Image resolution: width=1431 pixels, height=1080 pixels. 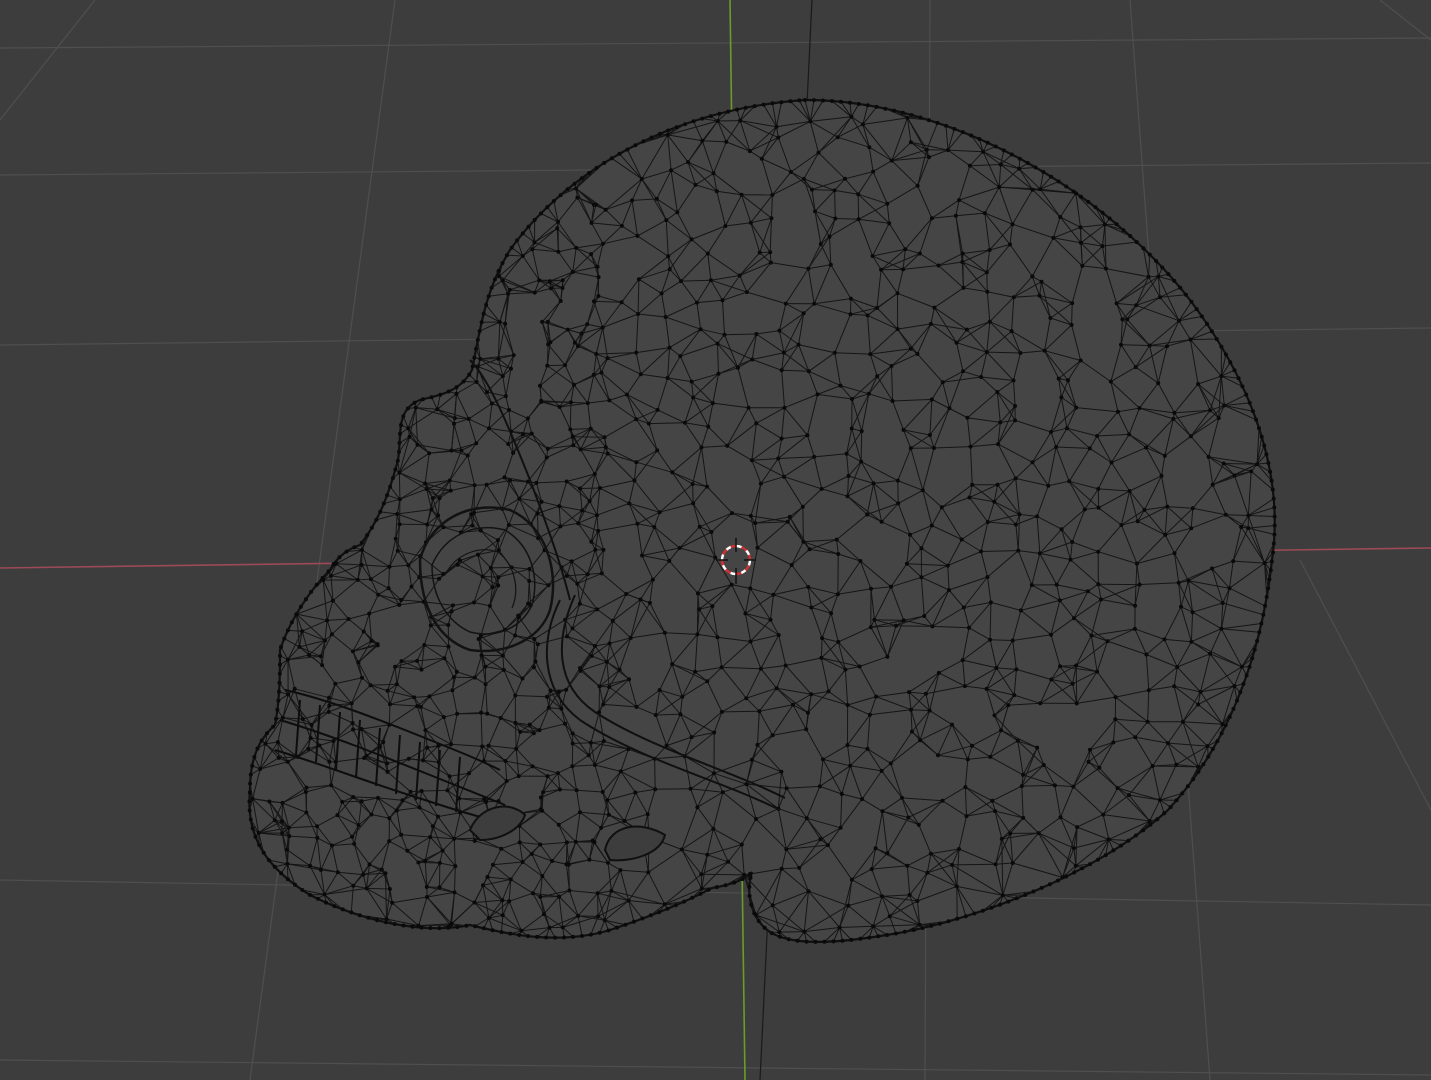 I want to click on mesh-edge, so click(x=821, y=648).